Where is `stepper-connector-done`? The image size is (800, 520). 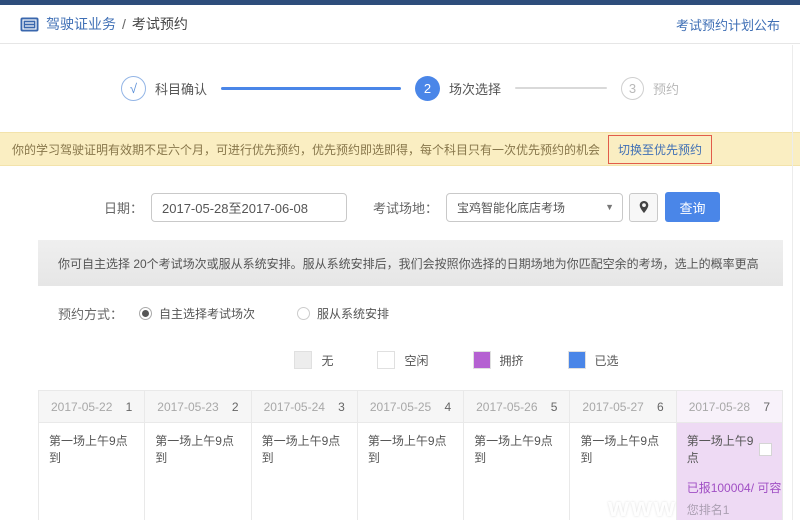
stepper-connector-done is located at coordinates (310, 88).